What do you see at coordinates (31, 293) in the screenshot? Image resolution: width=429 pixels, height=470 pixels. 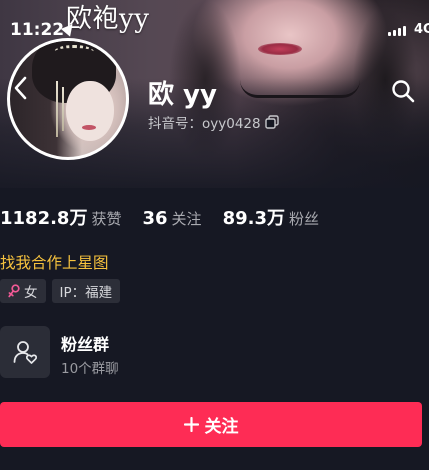 I see `gender-label: 女` at bounding box center [31, 293].